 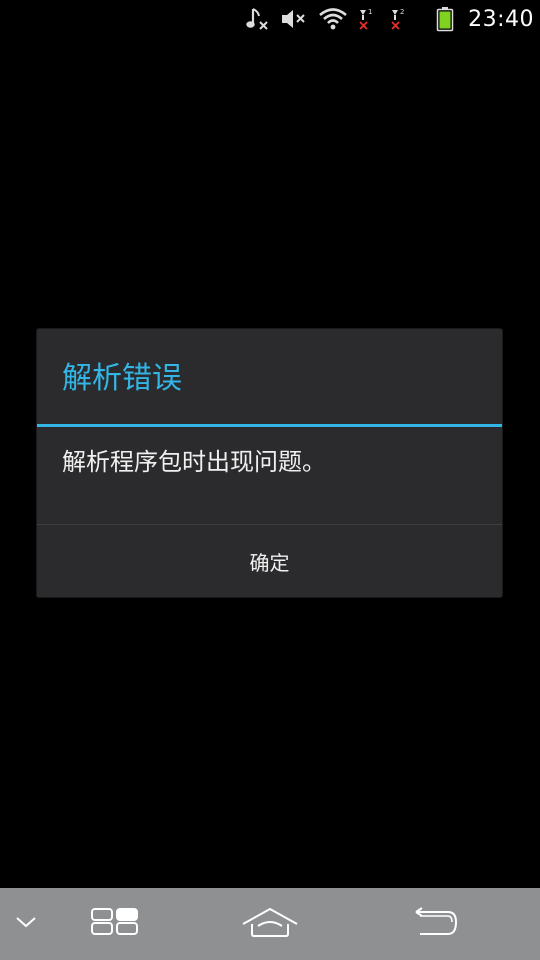 I want to click on navigation-bar, so click(x=270, y=924).